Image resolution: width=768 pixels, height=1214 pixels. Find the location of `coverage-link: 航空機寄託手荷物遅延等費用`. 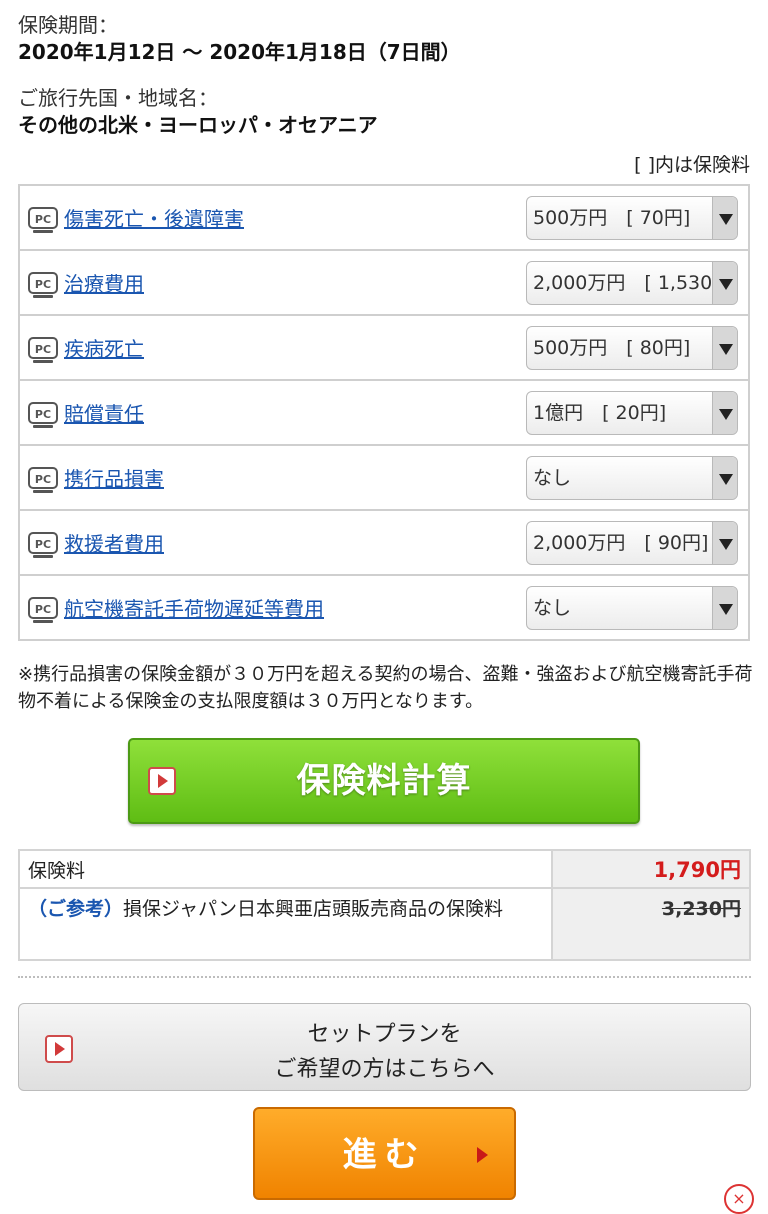

coverage-link: 航空機寄託手荷物遅延等費用 is located at coordinates (194, 609).